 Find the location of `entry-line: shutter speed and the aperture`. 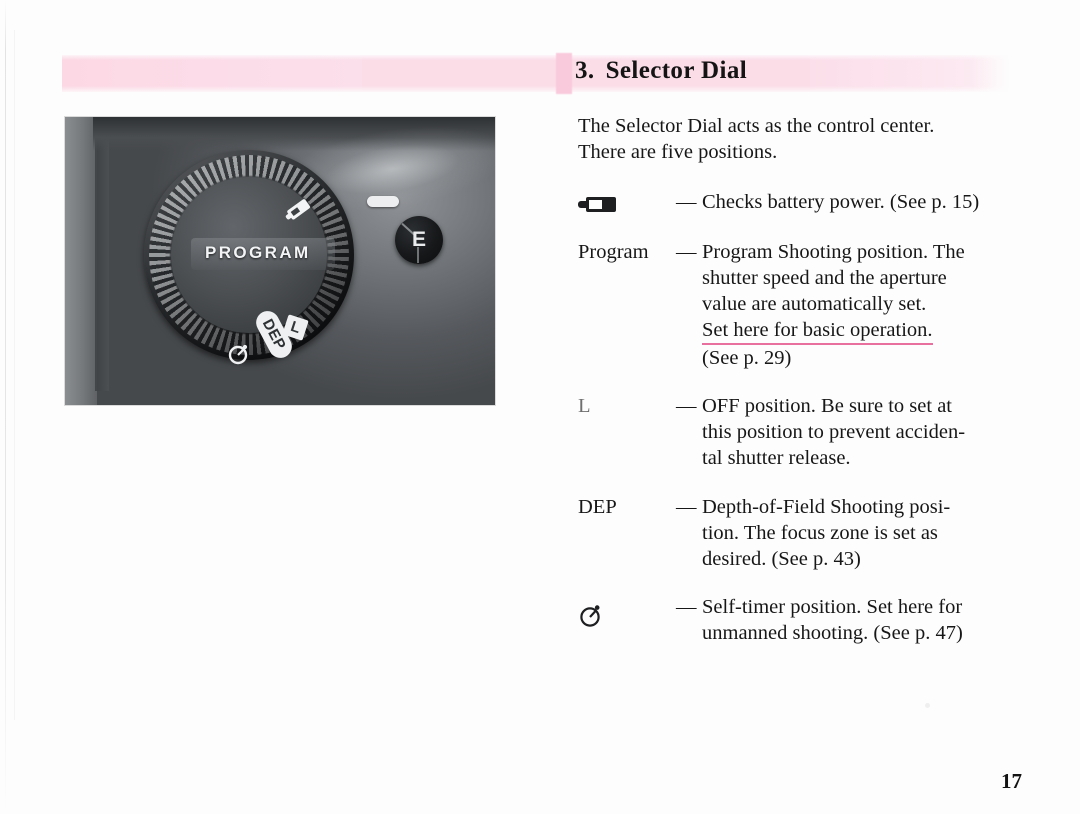

entry-line: shutter speed and the aperture is located at coordinates (824, 278).